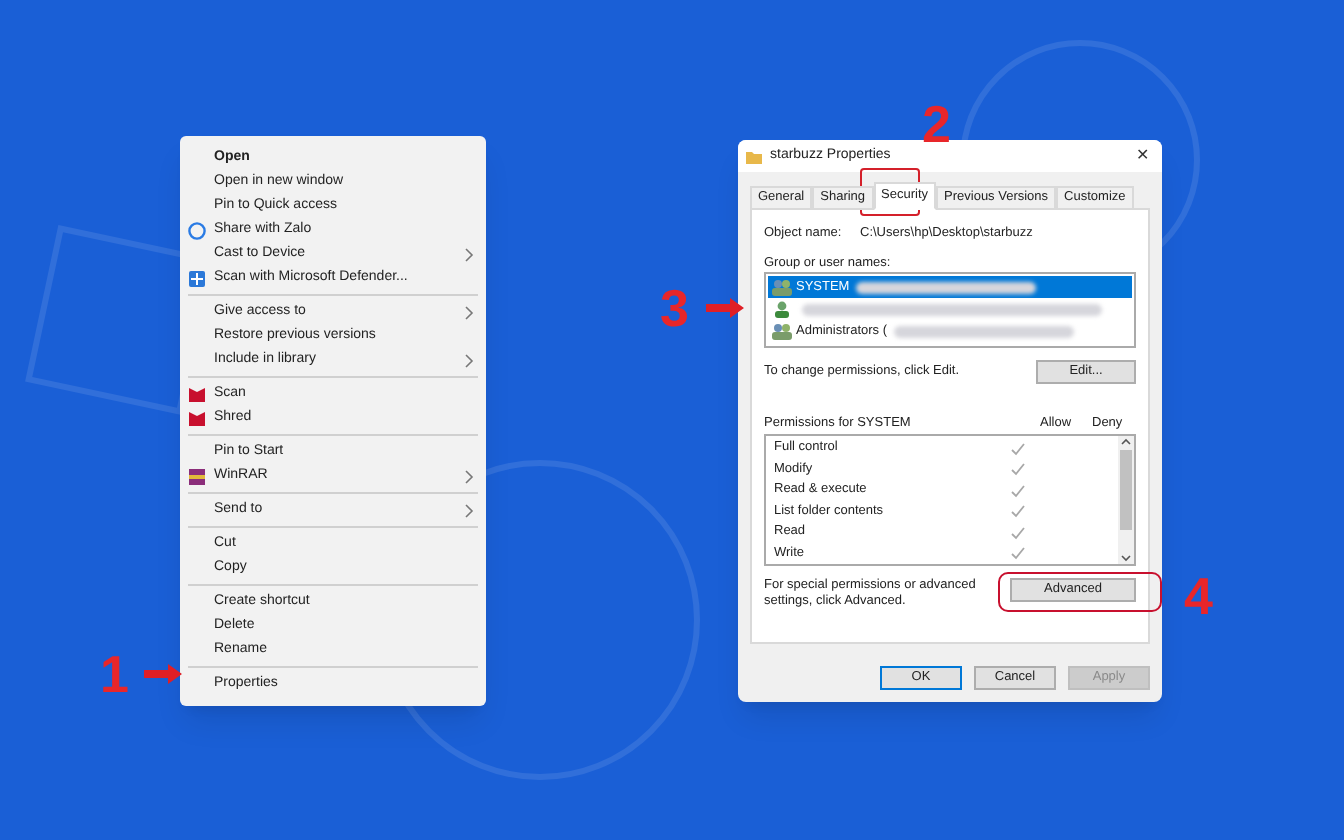  I want to click on folder-icon, so click(754, 156).